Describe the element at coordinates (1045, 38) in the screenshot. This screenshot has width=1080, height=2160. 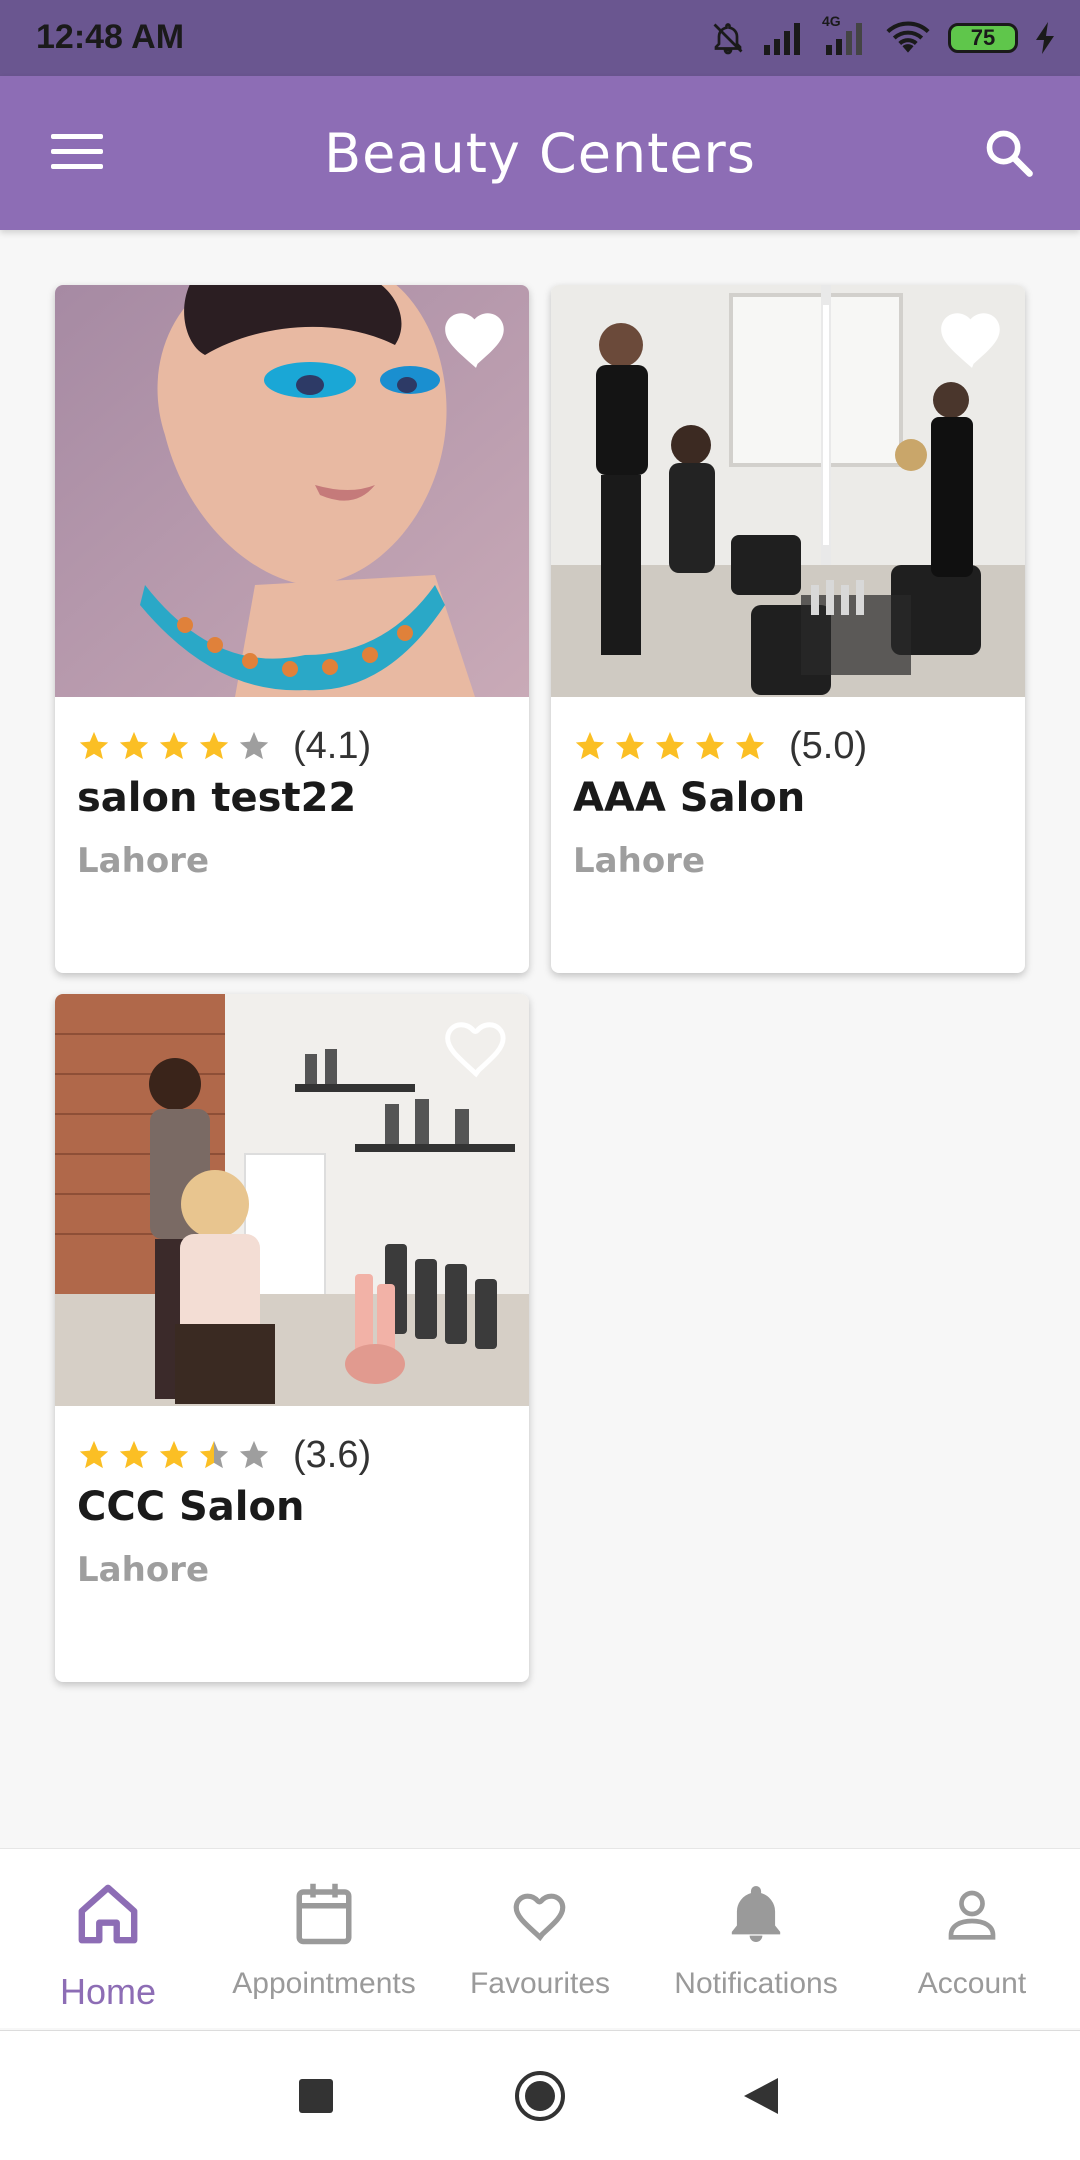
I see `charging-icon` at that location.